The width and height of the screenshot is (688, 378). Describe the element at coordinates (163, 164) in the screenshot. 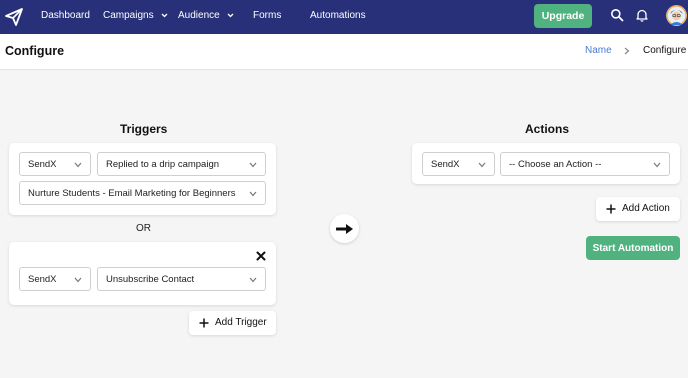

I see `trigger-event-value: Replied to a drip campaign` at that location.